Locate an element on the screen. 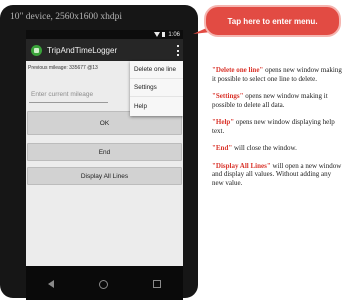 The image size is (344, 300). end-button: End is located at coordinates (104, 152).